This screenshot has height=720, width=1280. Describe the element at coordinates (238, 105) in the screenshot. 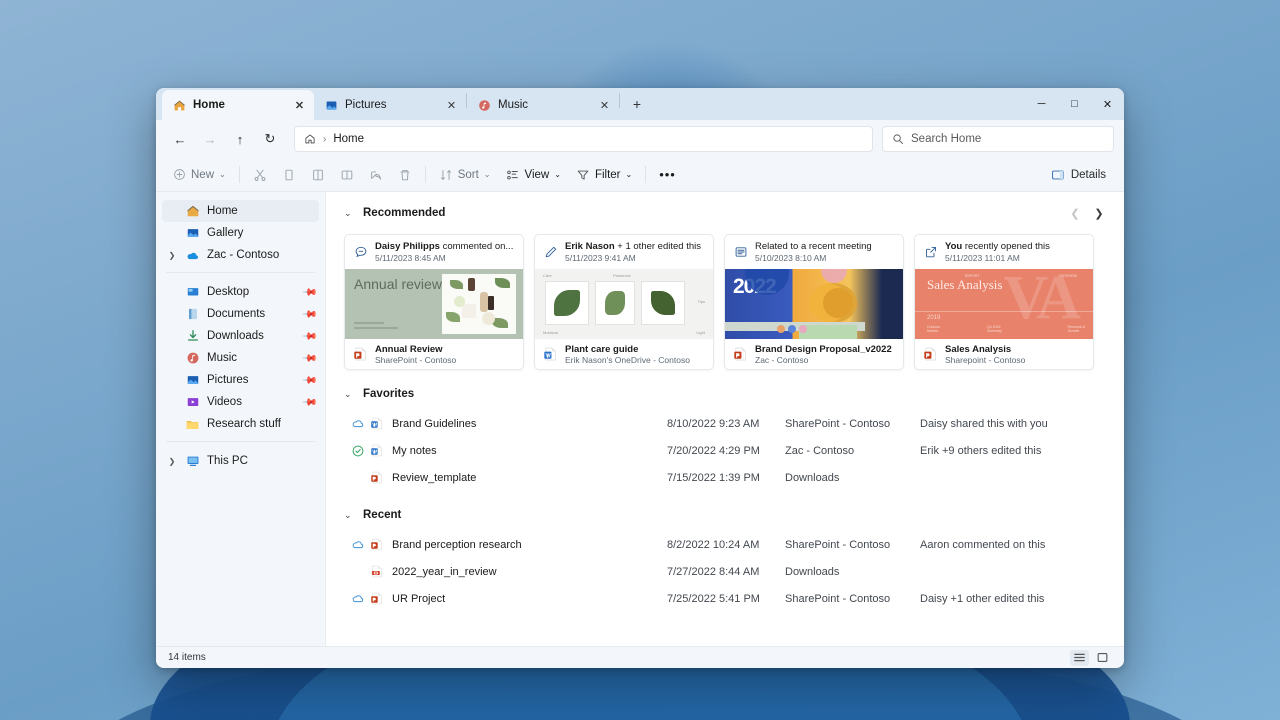

I see `tab-home: Home ✕` at that location.